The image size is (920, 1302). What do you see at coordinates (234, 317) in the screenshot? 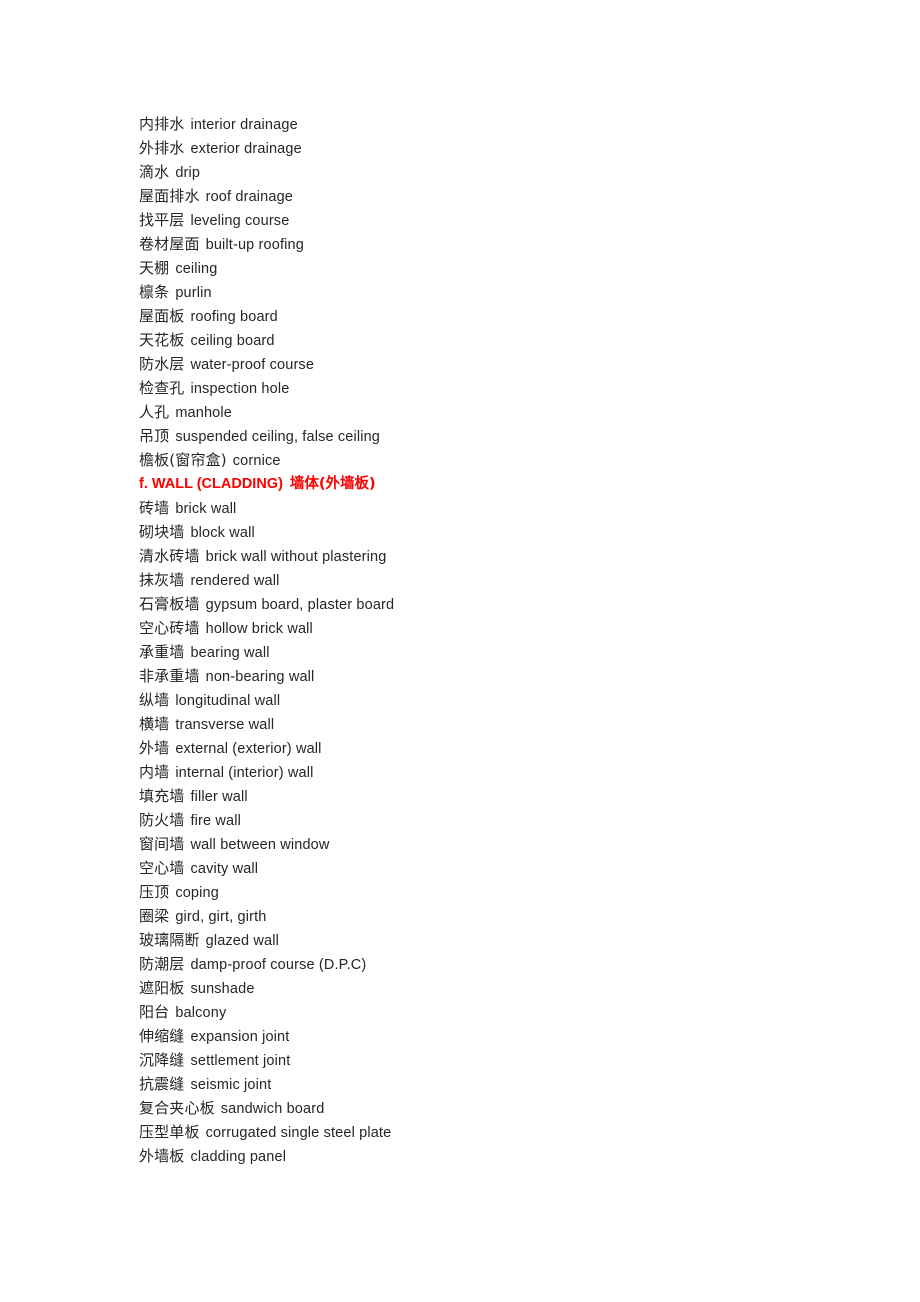
I see `glossary-gloss-english: roofing board` at bounding box center [234, 317].